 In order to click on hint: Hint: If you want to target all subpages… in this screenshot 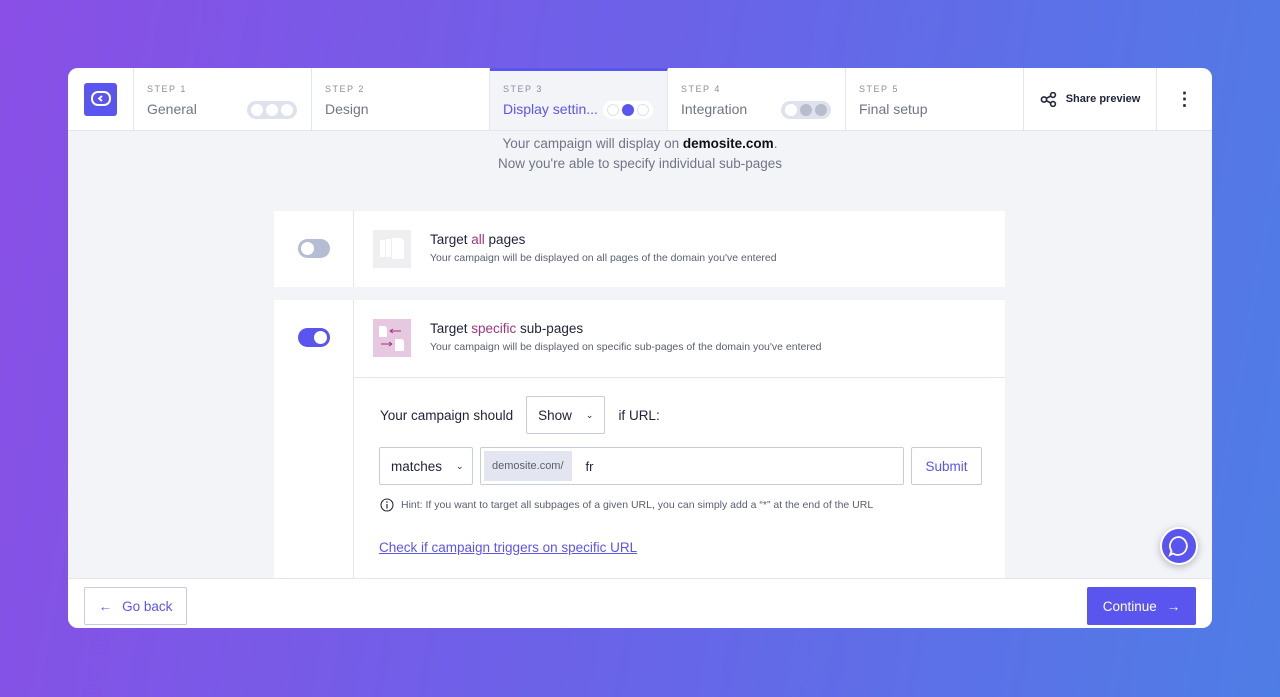, I will do `click(626, 505)`.